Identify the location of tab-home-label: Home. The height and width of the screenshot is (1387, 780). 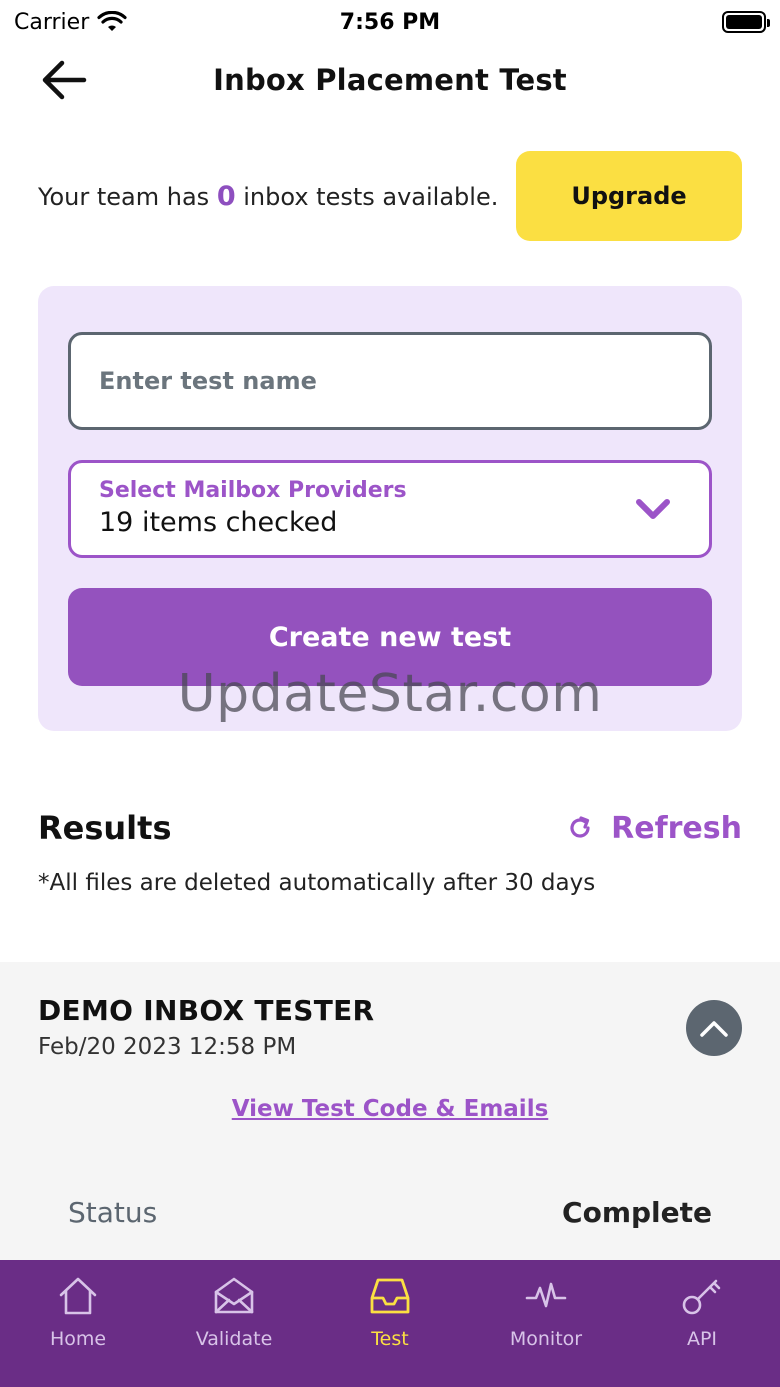
(78, 1339).